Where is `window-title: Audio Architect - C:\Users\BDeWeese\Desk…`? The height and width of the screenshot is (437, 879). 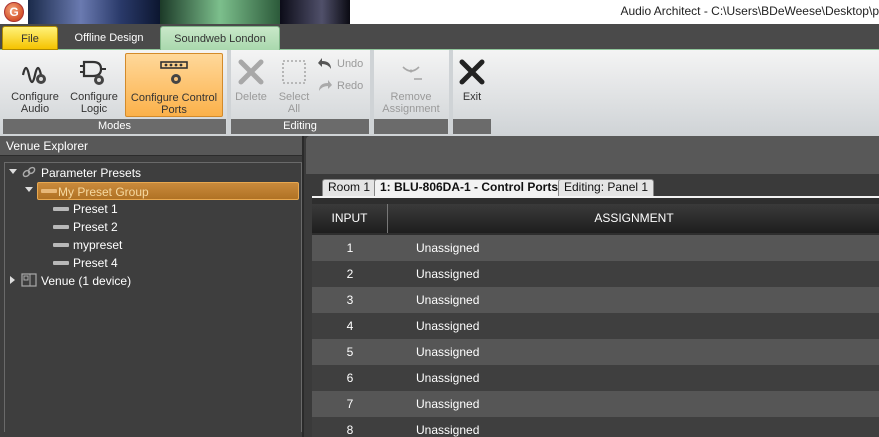 window-title: Audio Architect - C:\Users\BDeWeese\Desk… is located at coordinates (749, 11).